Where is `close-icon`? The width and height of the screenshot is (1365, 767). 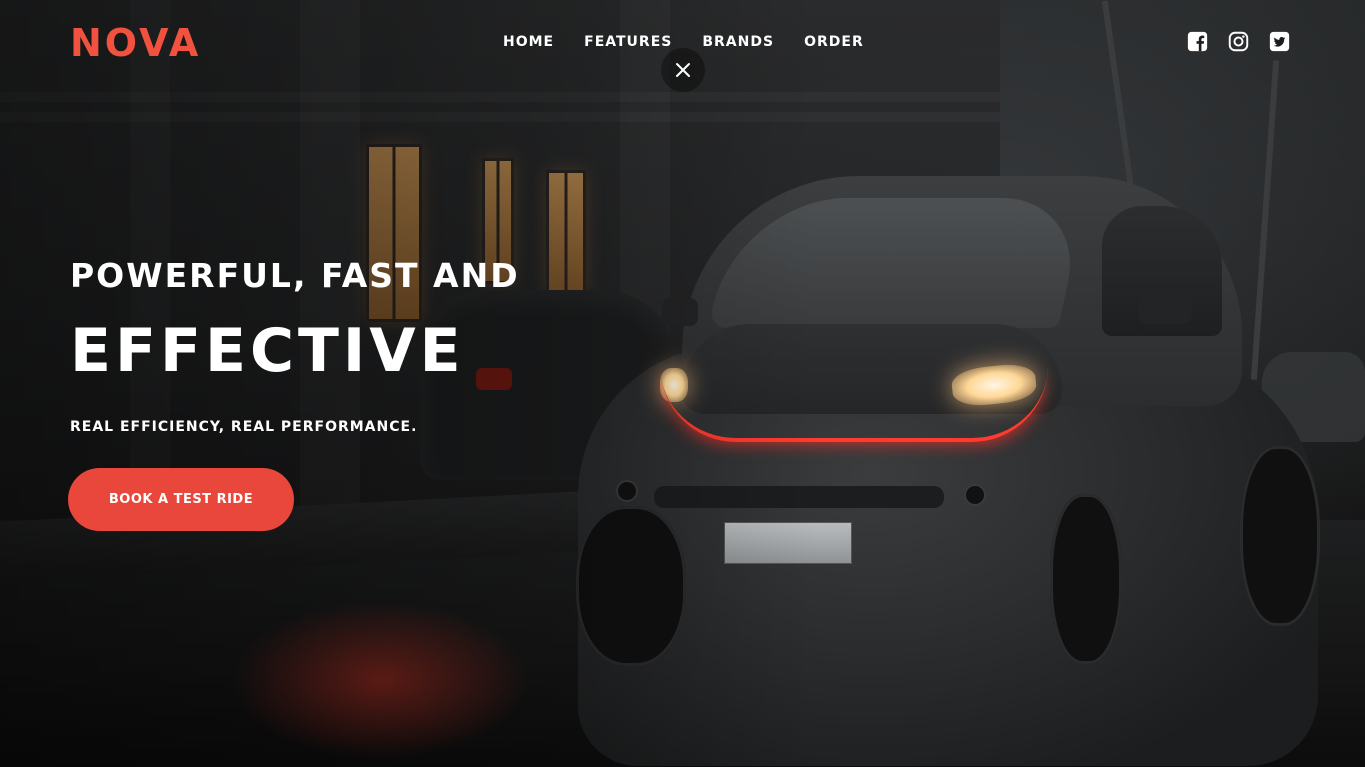 close-icon is located at coordinates (683, 70).